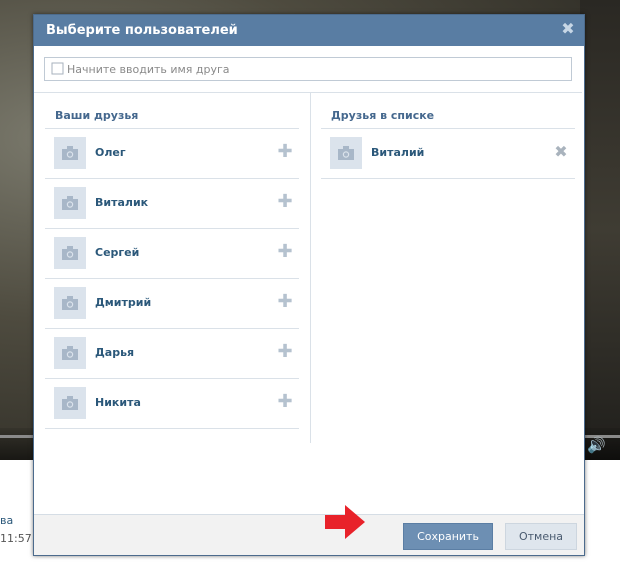 The image size is (620, 566). Describe the element at coordinates (309, 534) in the screenshot. I see `dialog-footer: Сохранить Отмена` at that location.